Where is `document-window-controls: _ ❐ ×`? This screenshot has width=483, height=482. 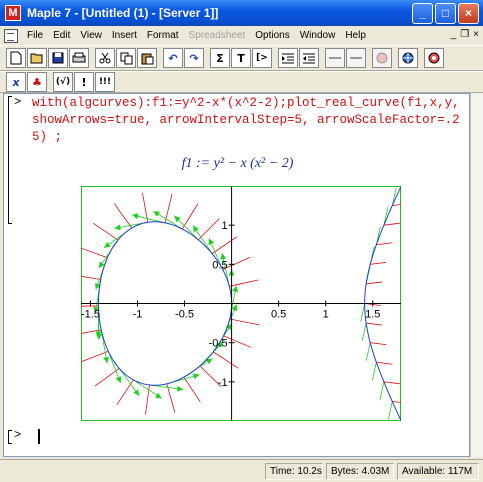
document-window-controls: _ ❐ × is located at coordinates (465, 34).